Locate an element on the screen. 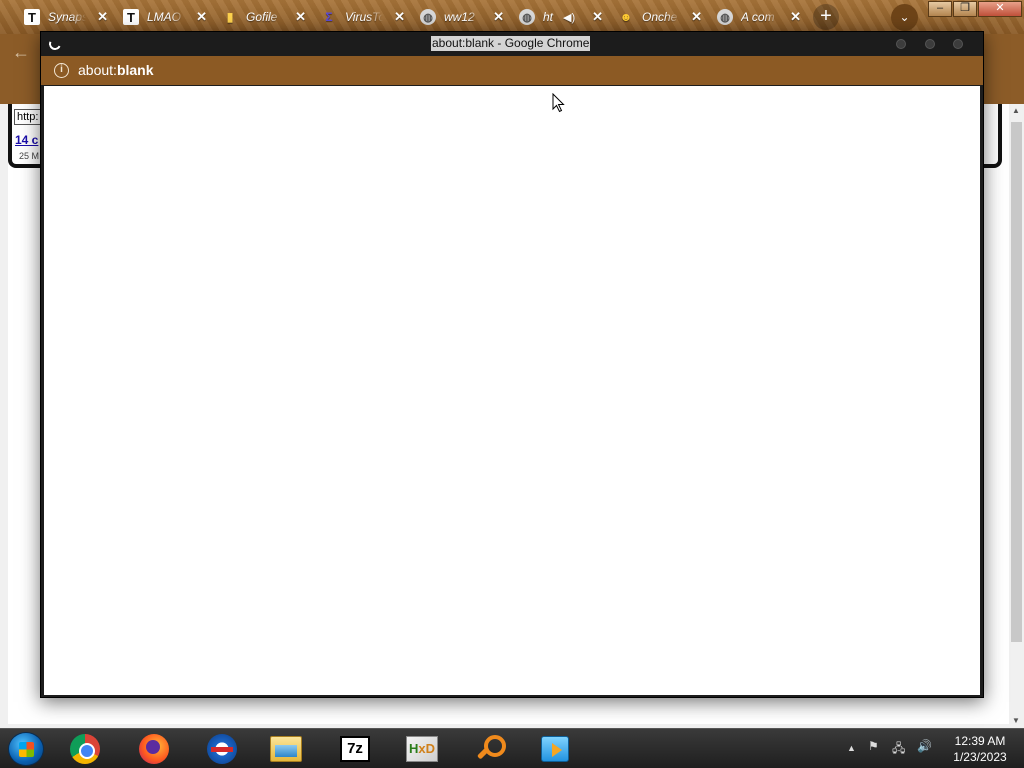 The width and height of the screenshot is (1024, 768). onche-icon: ☻ is located at coordinates (626, 17).